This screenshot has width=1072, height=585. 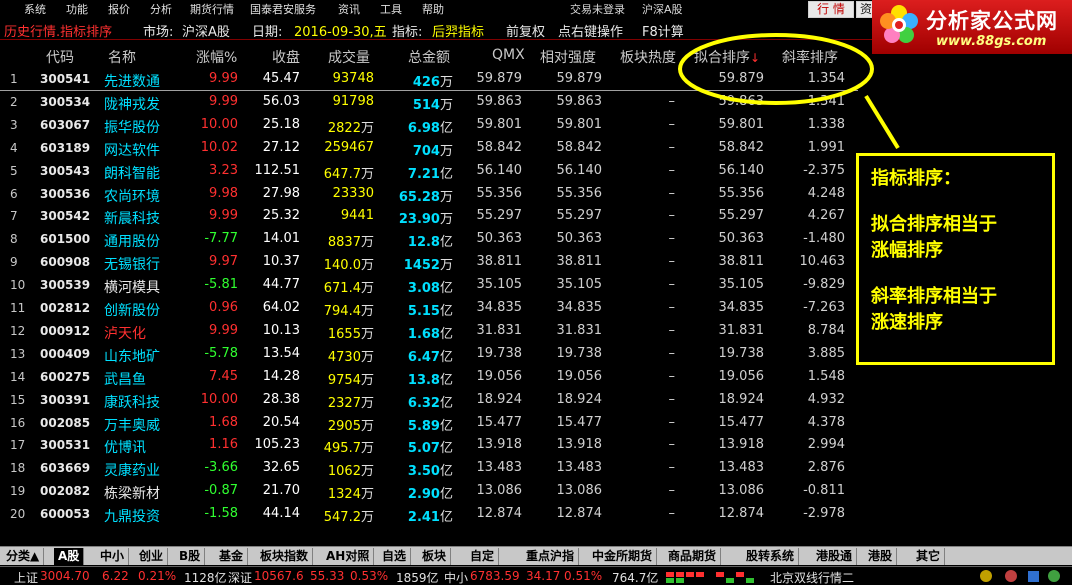 I want to click on server-name: 北京双线行情二, so click(x=812, y=577).